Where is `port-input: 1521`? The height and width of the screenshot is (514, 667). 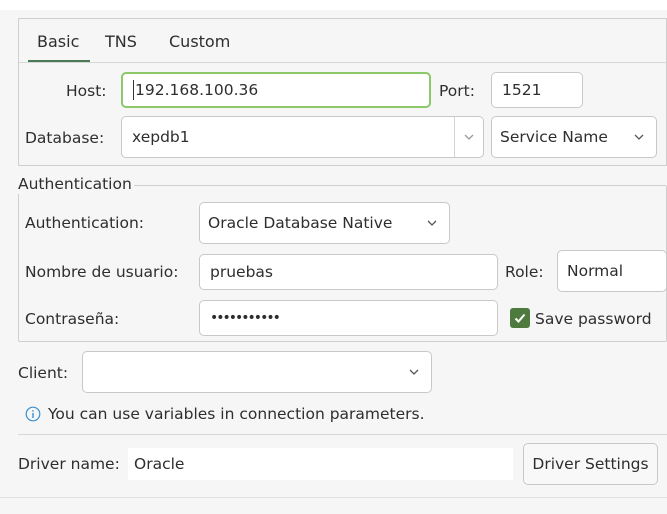 port-input: 1521 is located at coordinates (537, 90).